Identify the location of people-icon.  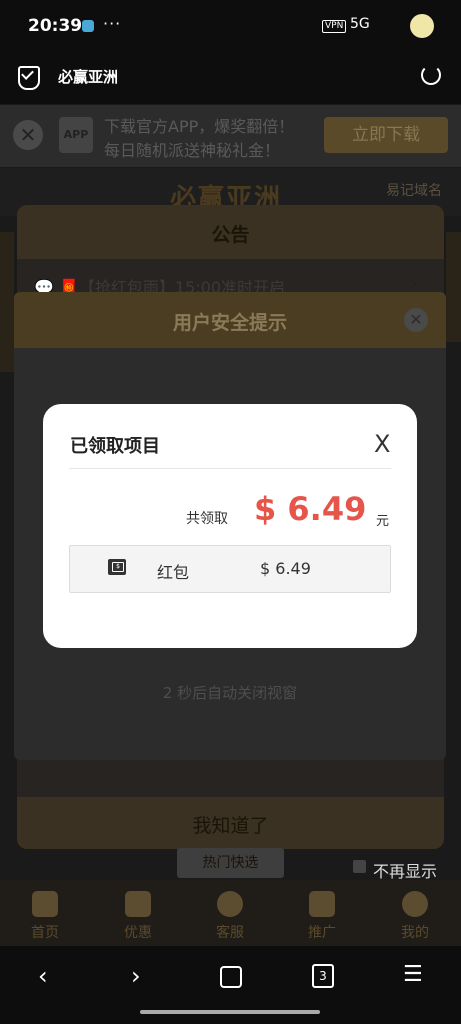
(322, 904).